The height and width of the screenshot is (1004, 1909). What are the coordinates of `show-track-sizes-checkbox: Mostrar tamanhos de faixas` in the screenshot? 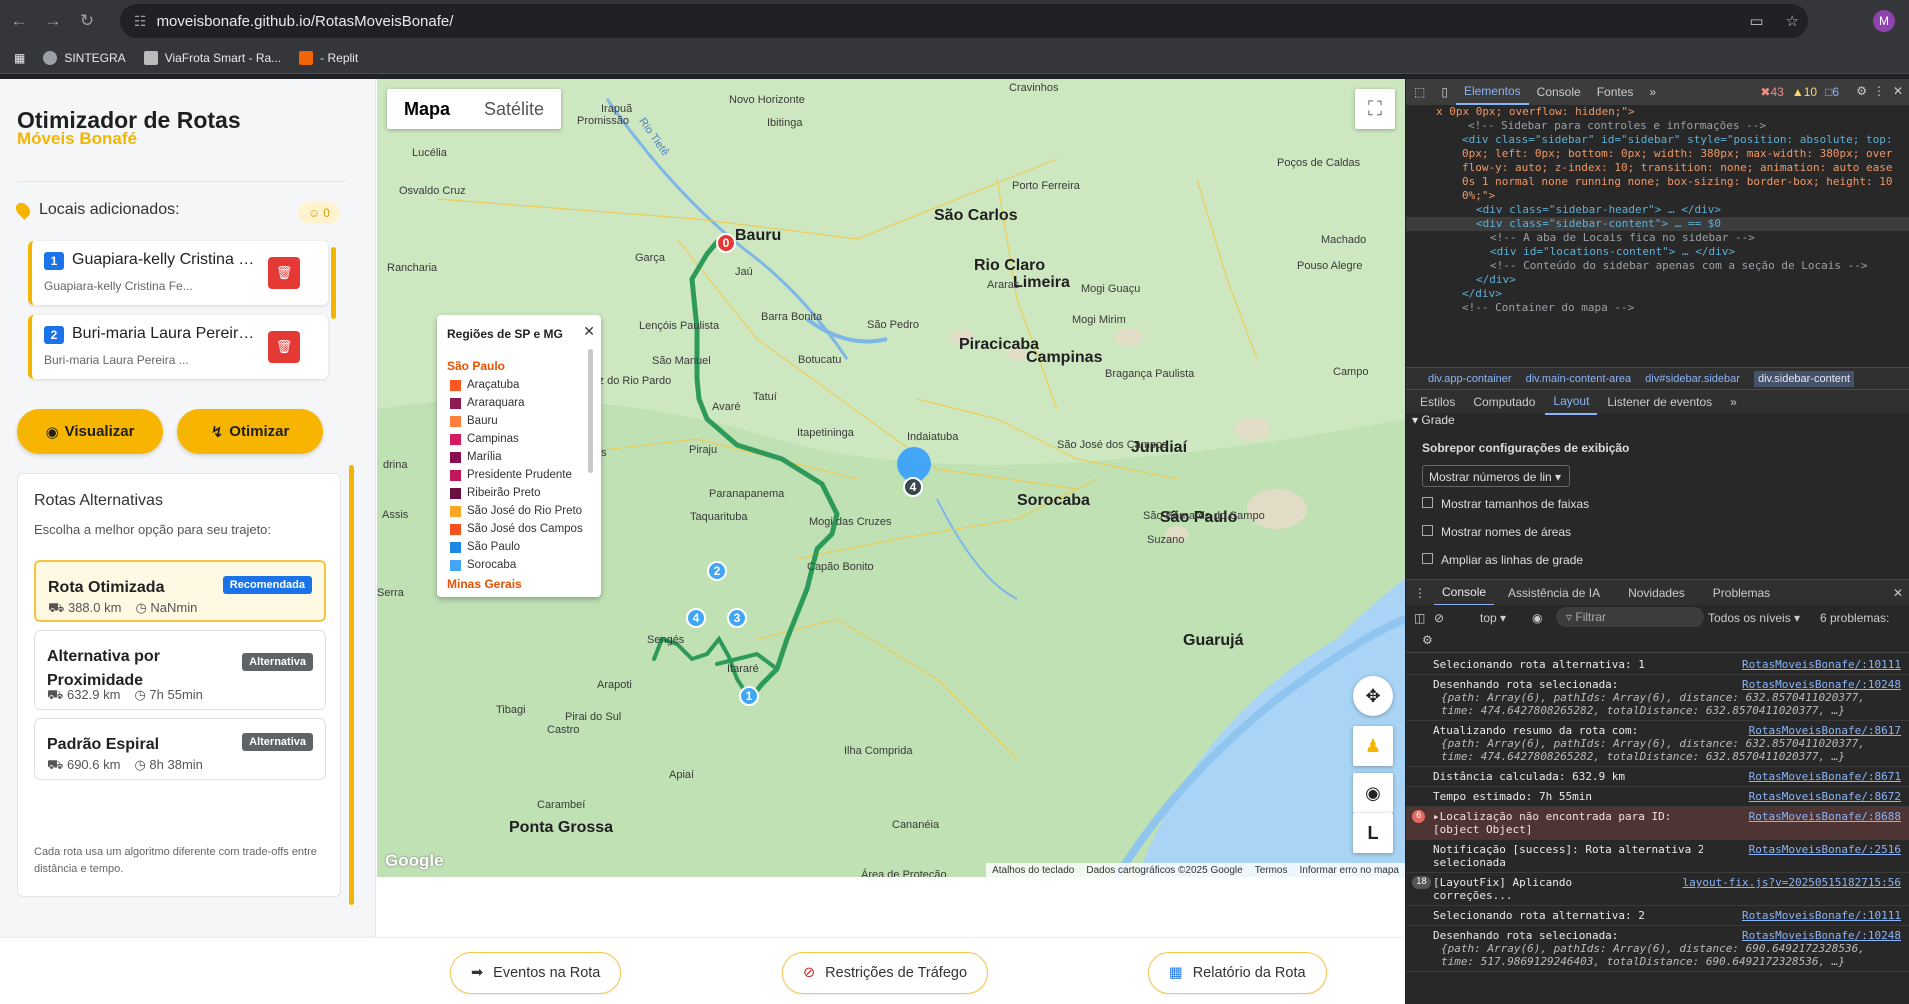 It's located at (1505, 504).